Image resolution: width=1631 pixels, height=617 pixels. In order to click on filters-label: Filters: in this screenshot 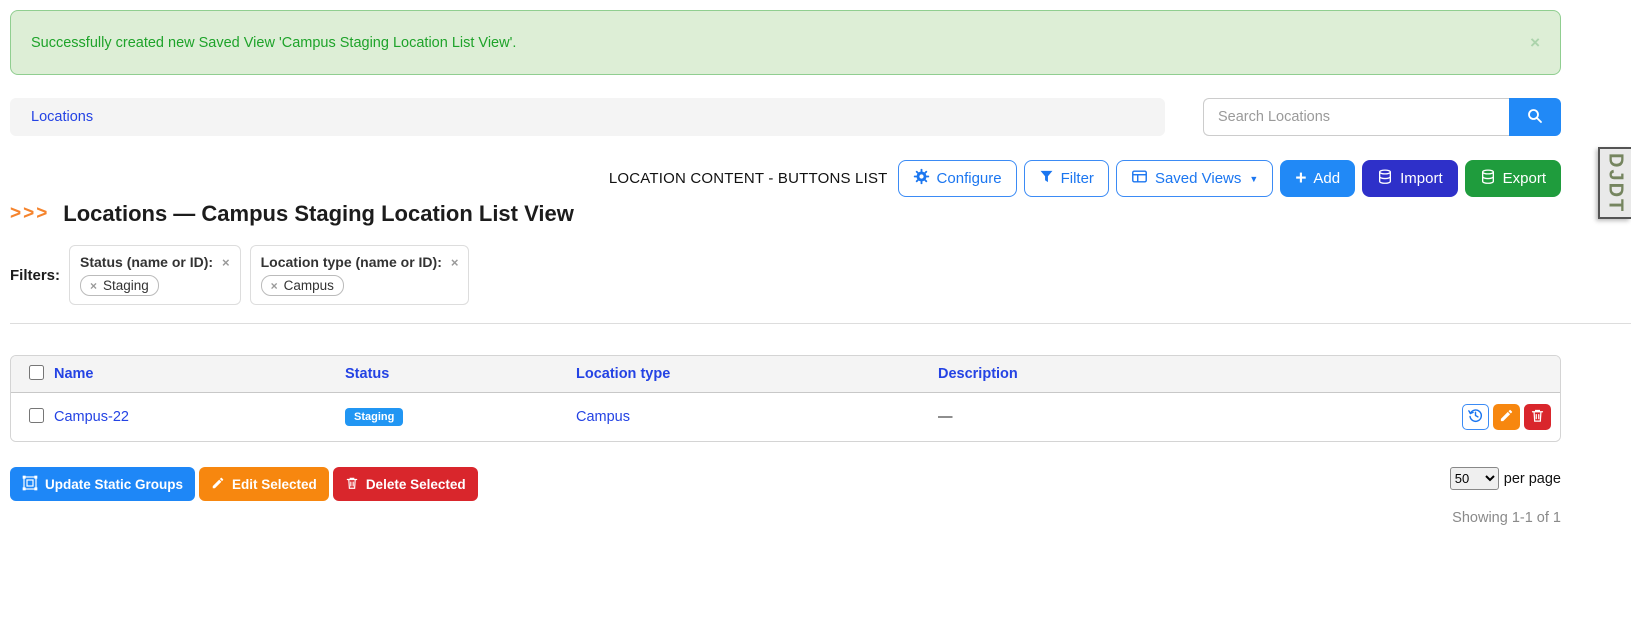, I will do `click(35, 275)`.